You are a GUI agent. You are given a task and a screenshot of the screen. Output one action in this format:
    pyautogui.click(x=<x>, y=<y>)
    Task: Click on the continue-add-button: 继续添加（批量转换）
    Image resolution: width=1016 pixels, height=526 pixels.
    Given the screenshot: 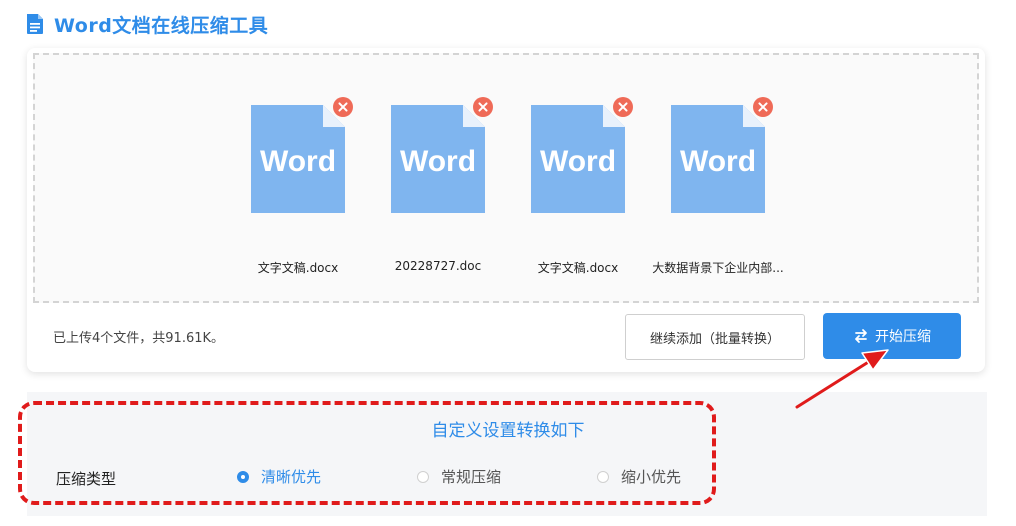 What is the action you would take?
    pyautogui.click(x=715, y=337)
    